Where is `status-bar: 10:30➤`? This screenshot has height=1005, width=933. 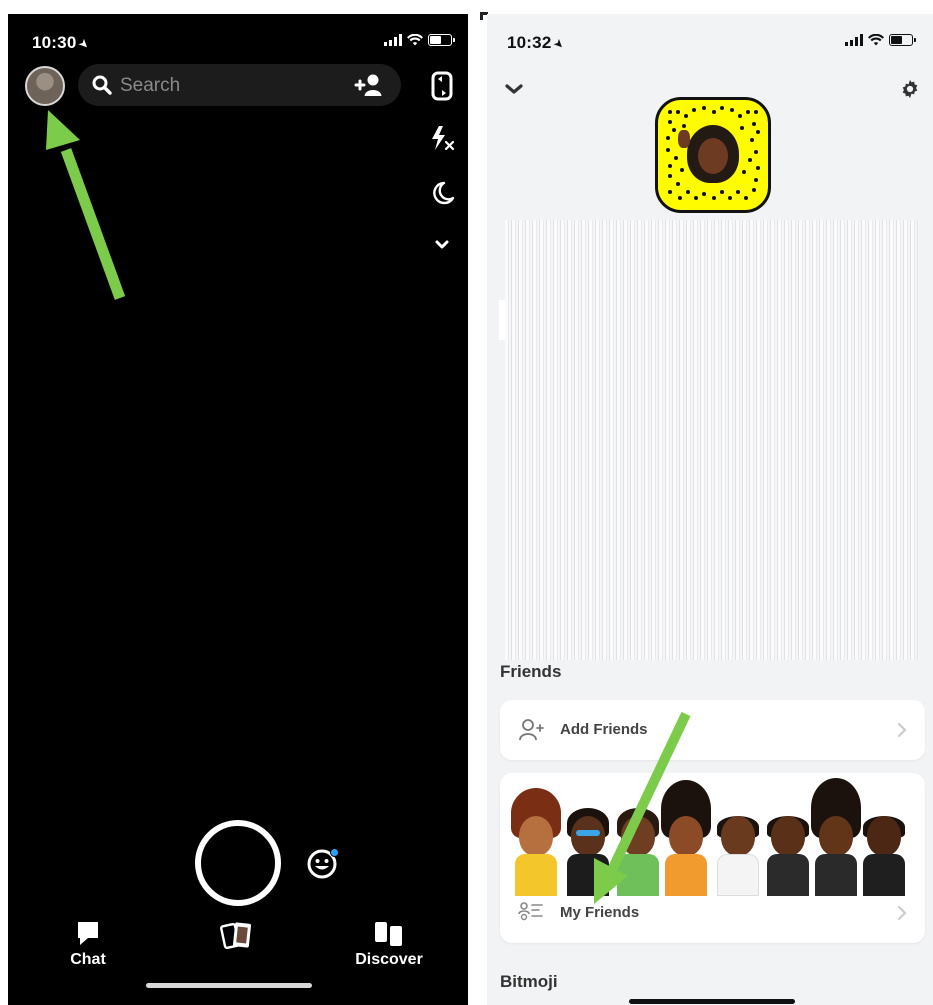 status-bar: 10:30➤ is located at coordinates (238, 36).